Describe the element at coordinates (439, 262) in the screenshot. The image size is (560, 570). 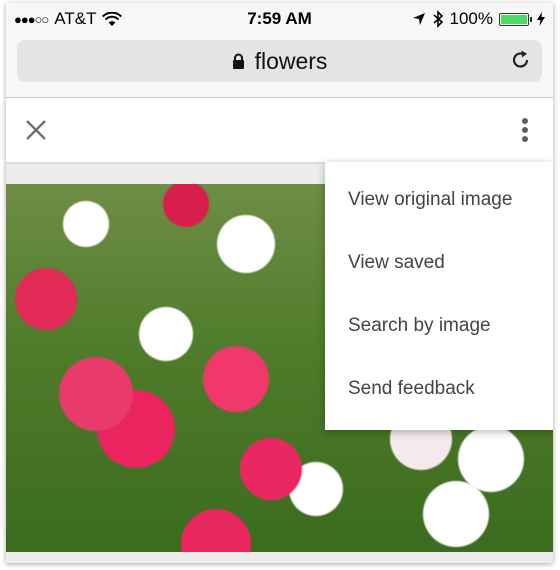
I see `menu-item-view-saved: View saved` at that location.